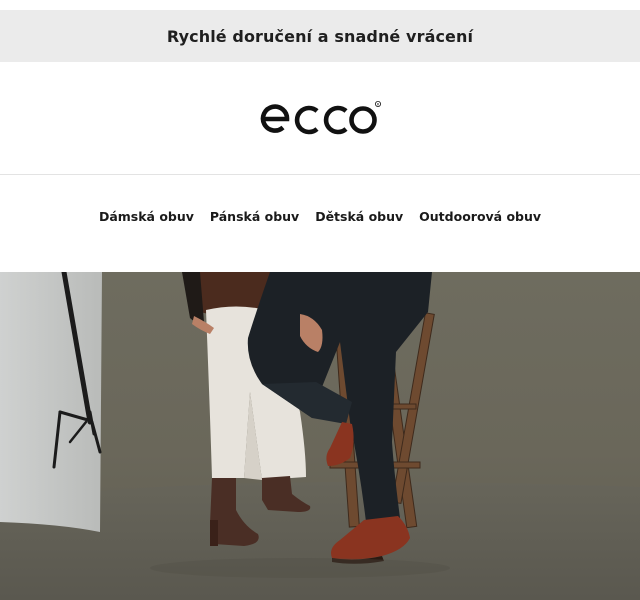 The height and width of the screenshot is (600, 640). I want to click on nav-item-kids: Dětská obuv, so click(359, 216).